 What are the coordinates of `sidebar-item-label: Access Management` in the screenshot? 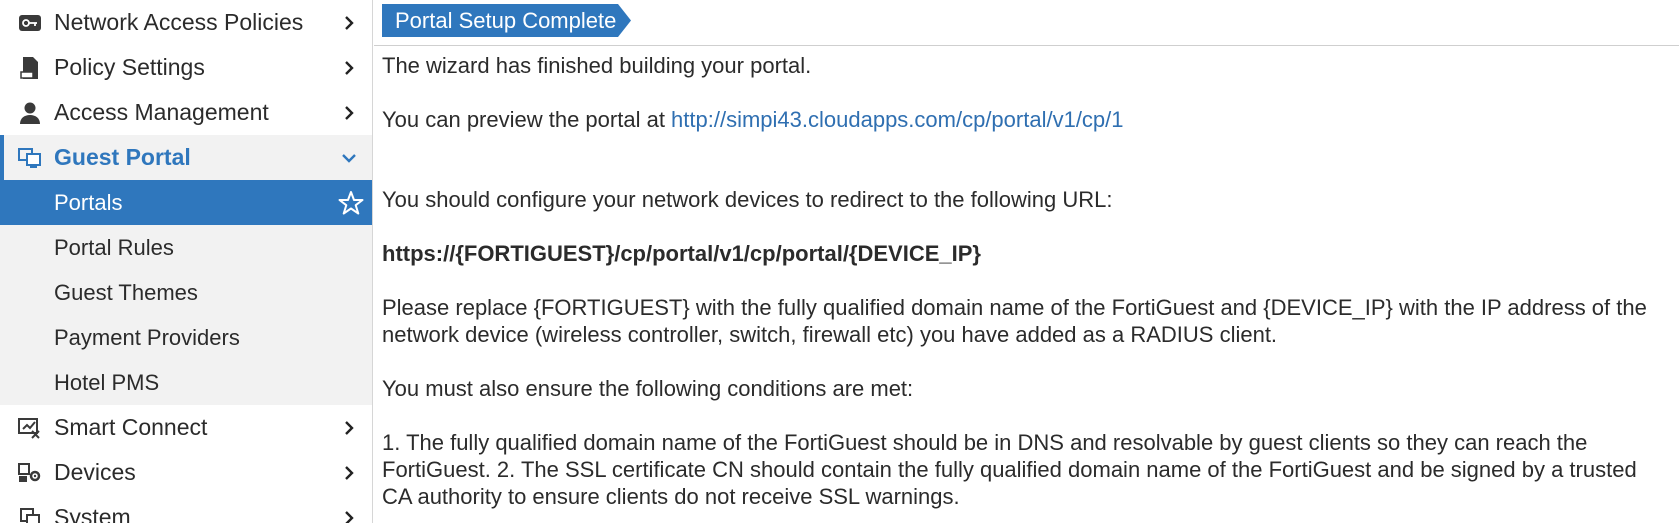 It's located at (161, 112).